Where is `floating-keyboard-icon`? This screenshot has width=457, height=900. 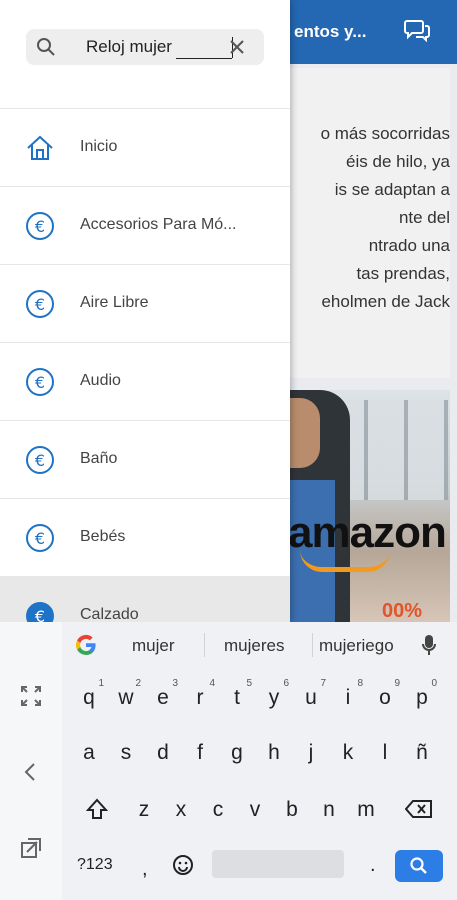 floating-keyboard-icon is located at coordinates (31, 848).